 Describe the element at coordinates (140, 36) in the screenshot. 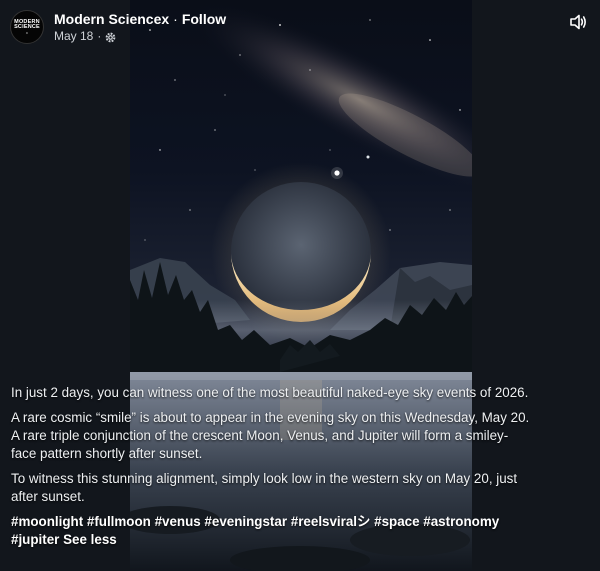

I see `date-row: May 18 ·` at that location.